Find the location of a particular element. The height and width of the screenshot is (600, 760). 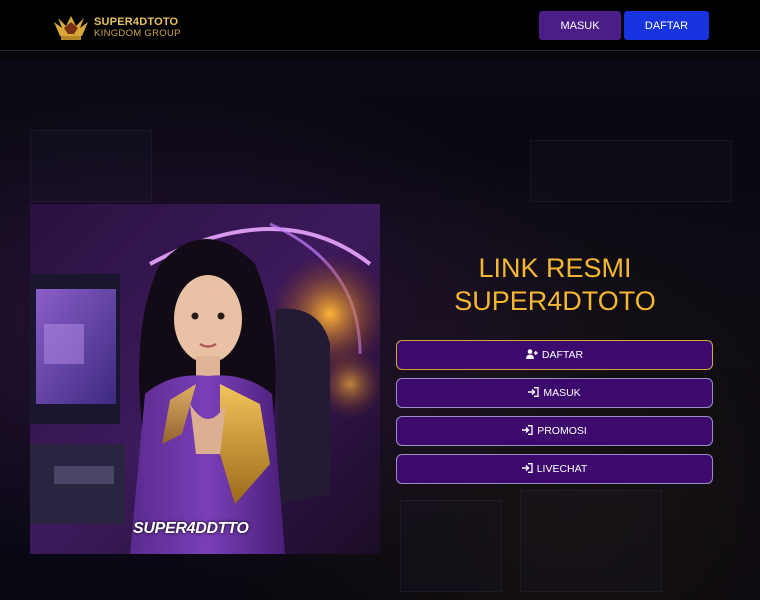

header-register-button: DAFTAR is located at coordinates (666, 25).